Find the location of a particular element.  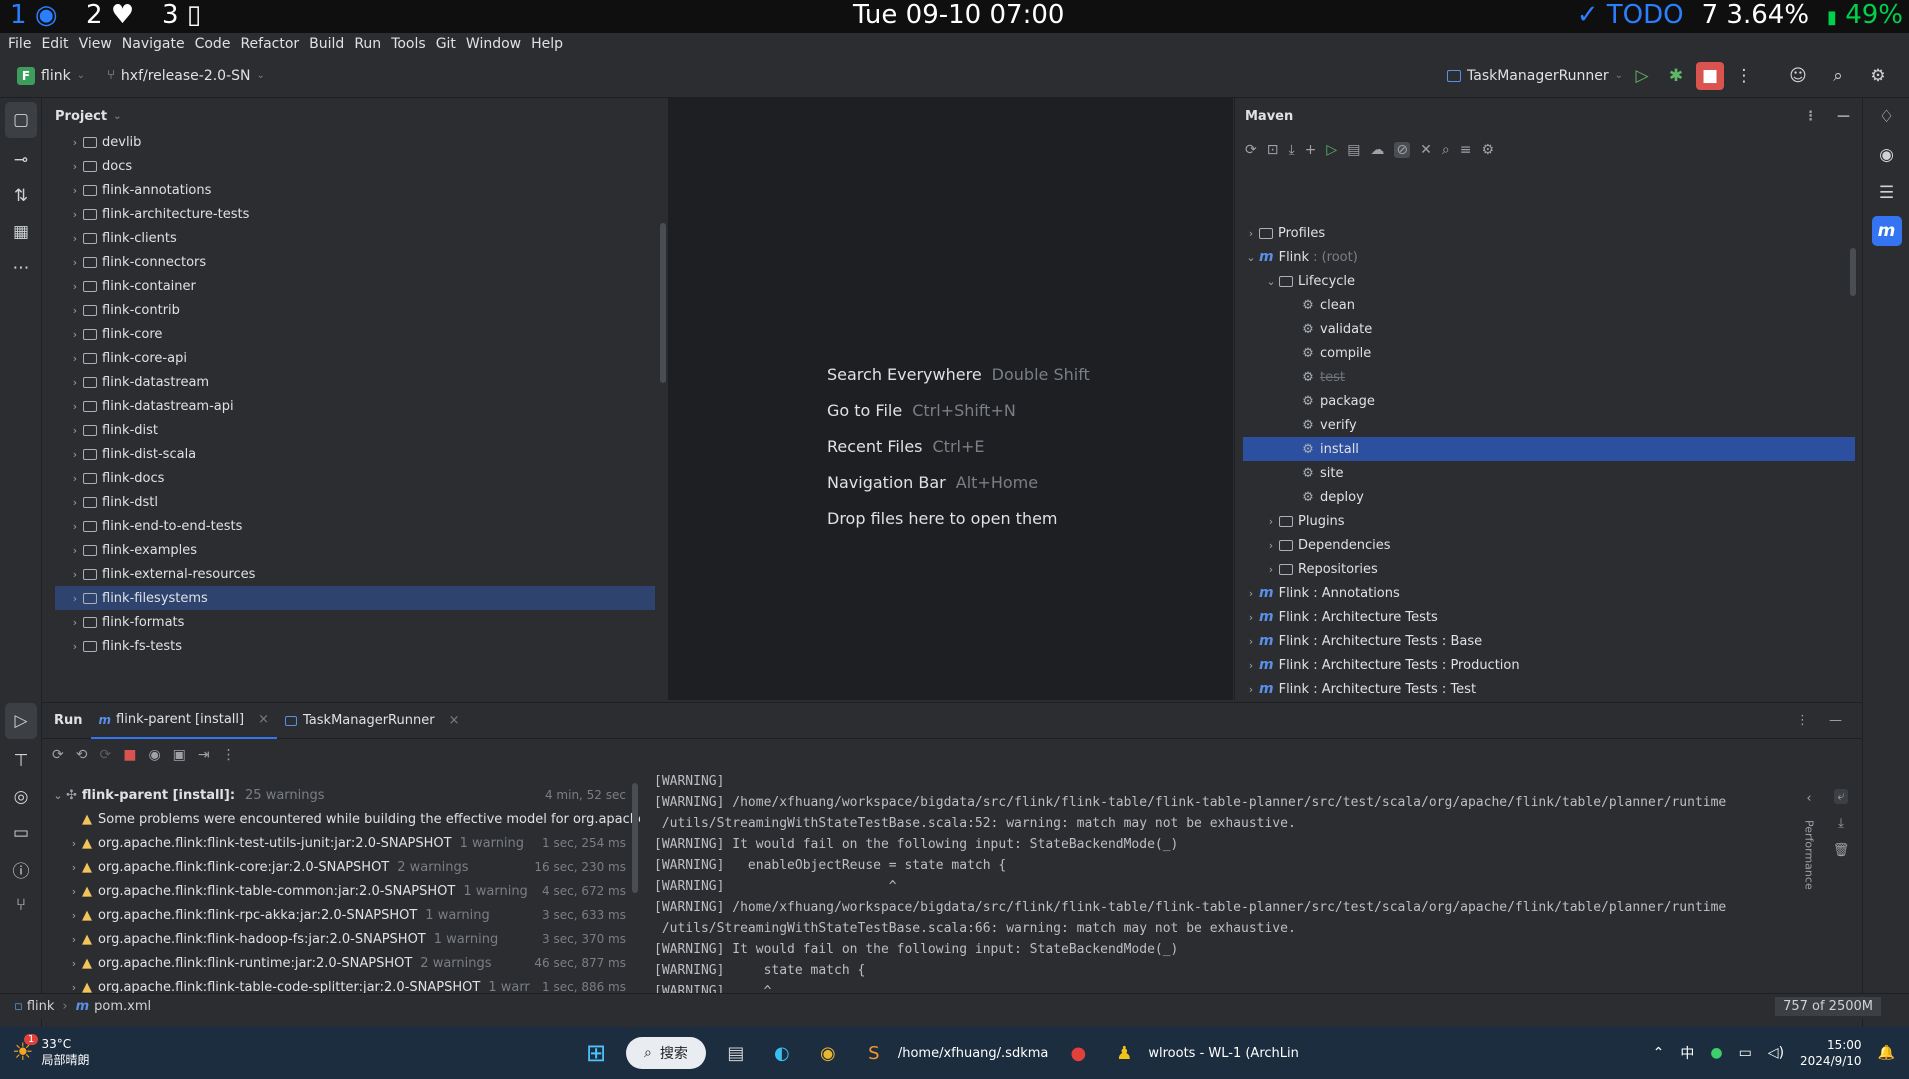

show-deps-icon: ≡ is located at coordinates (1466, 150).